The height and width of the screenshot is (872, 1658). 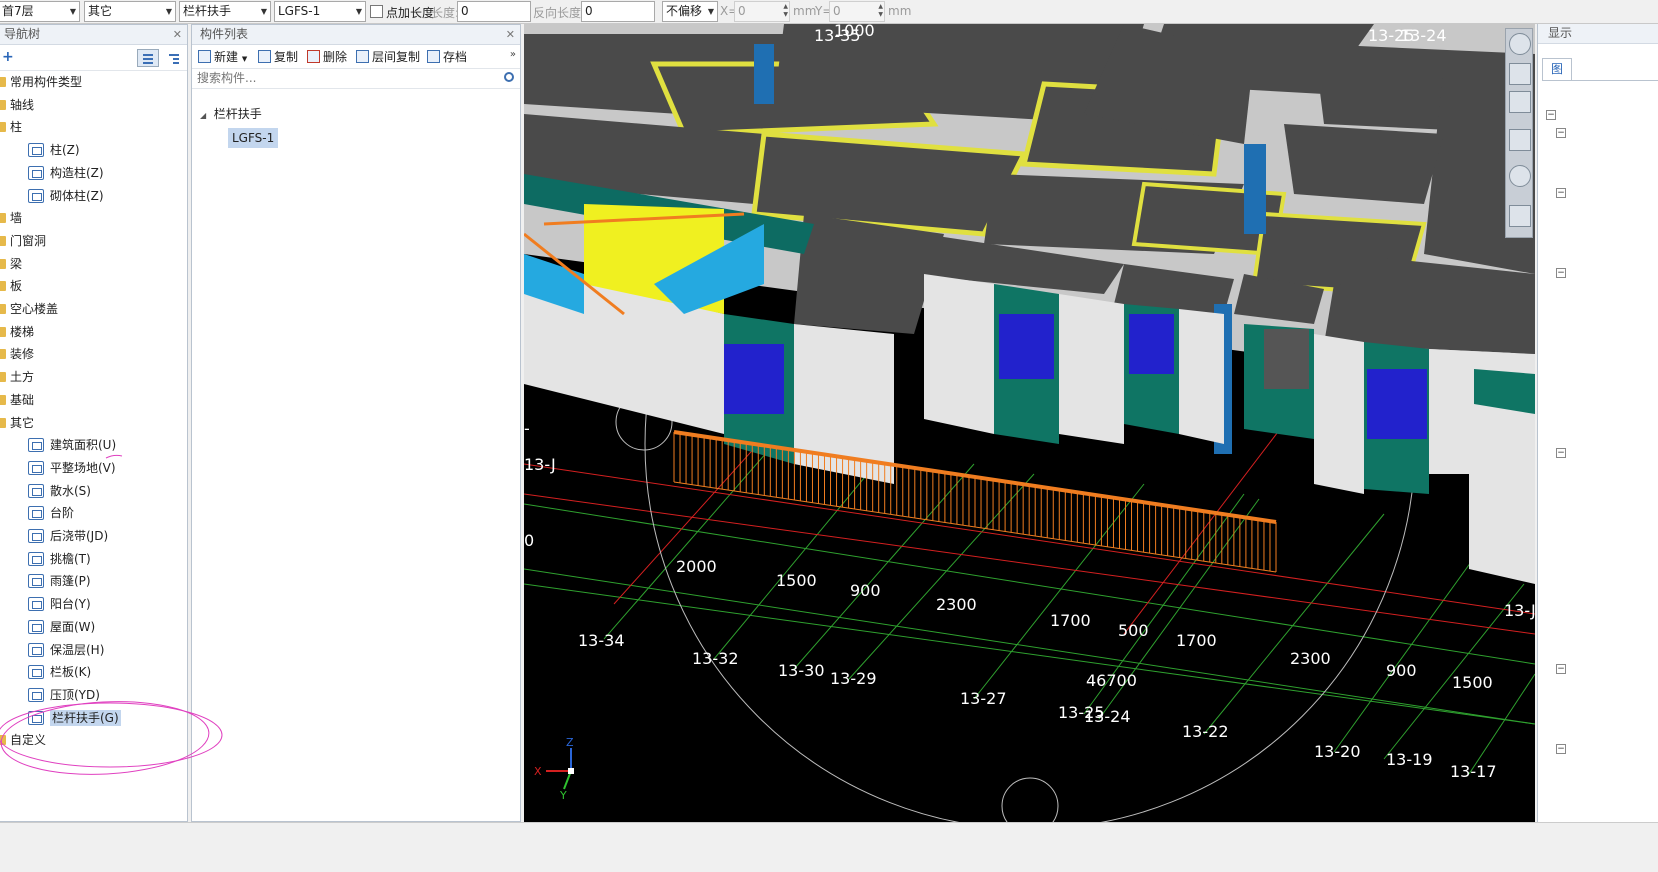 What do you see at coordinates (66, 196) in the screenshot?
I see `nav-item: 砌体柱(Z)` at bounding box center [66, 196].